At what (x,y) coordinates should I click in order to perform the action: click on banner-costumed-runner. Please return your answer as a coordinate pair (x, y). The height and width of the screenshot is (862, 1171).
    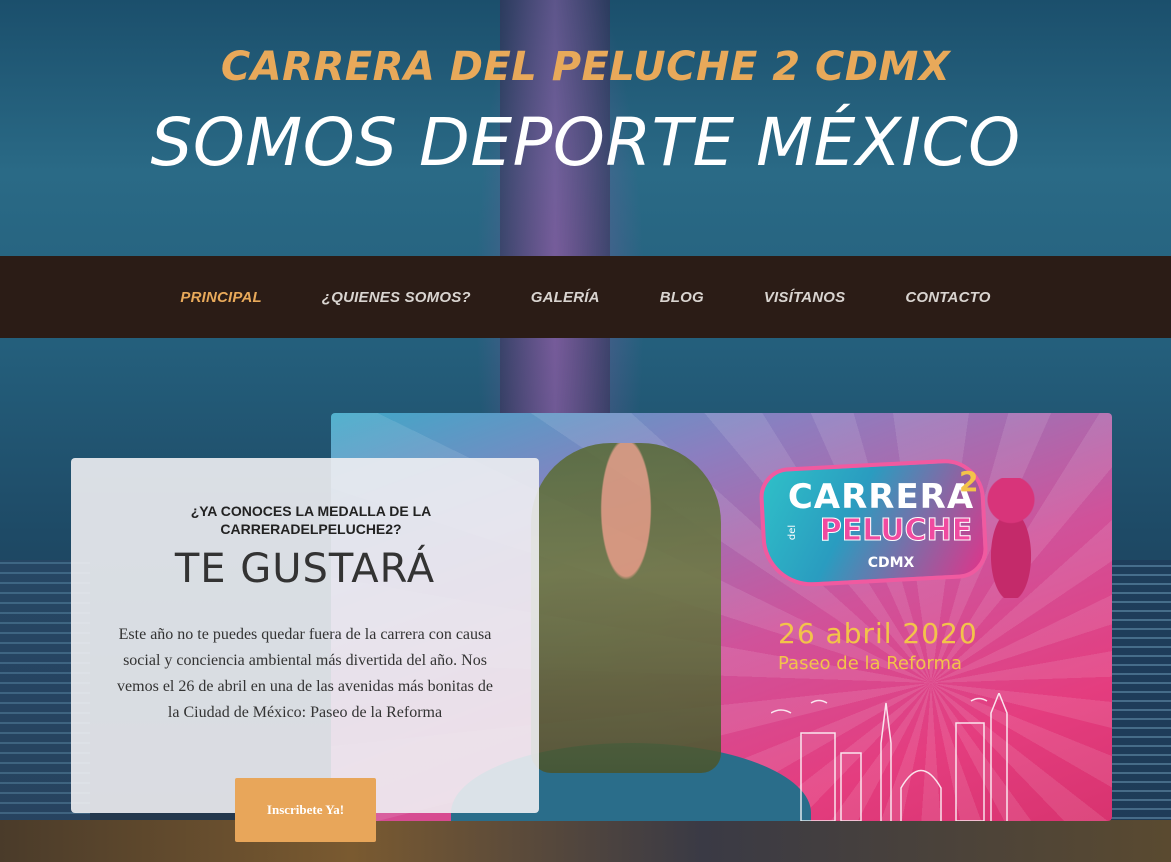
    Looking at the image, I should click on (626, 608).